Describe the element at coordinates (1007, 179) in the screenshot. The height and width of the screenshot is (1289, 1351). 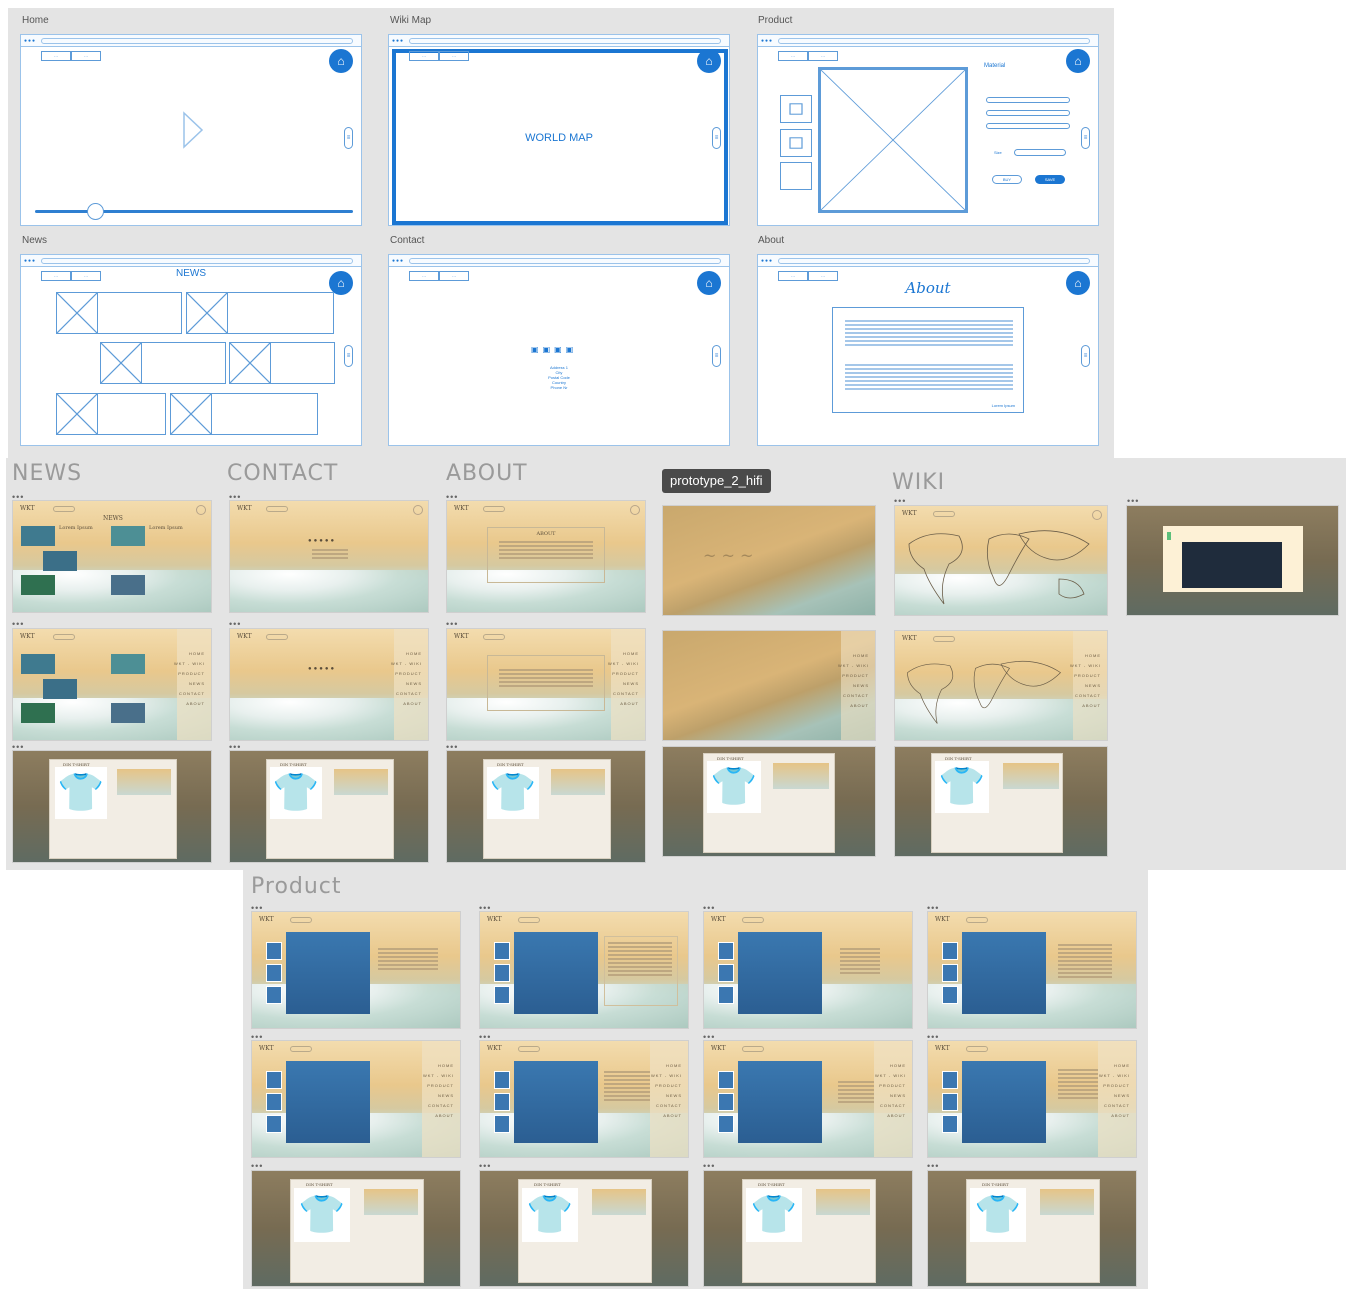
I see `buy-button: BUY` at that location.